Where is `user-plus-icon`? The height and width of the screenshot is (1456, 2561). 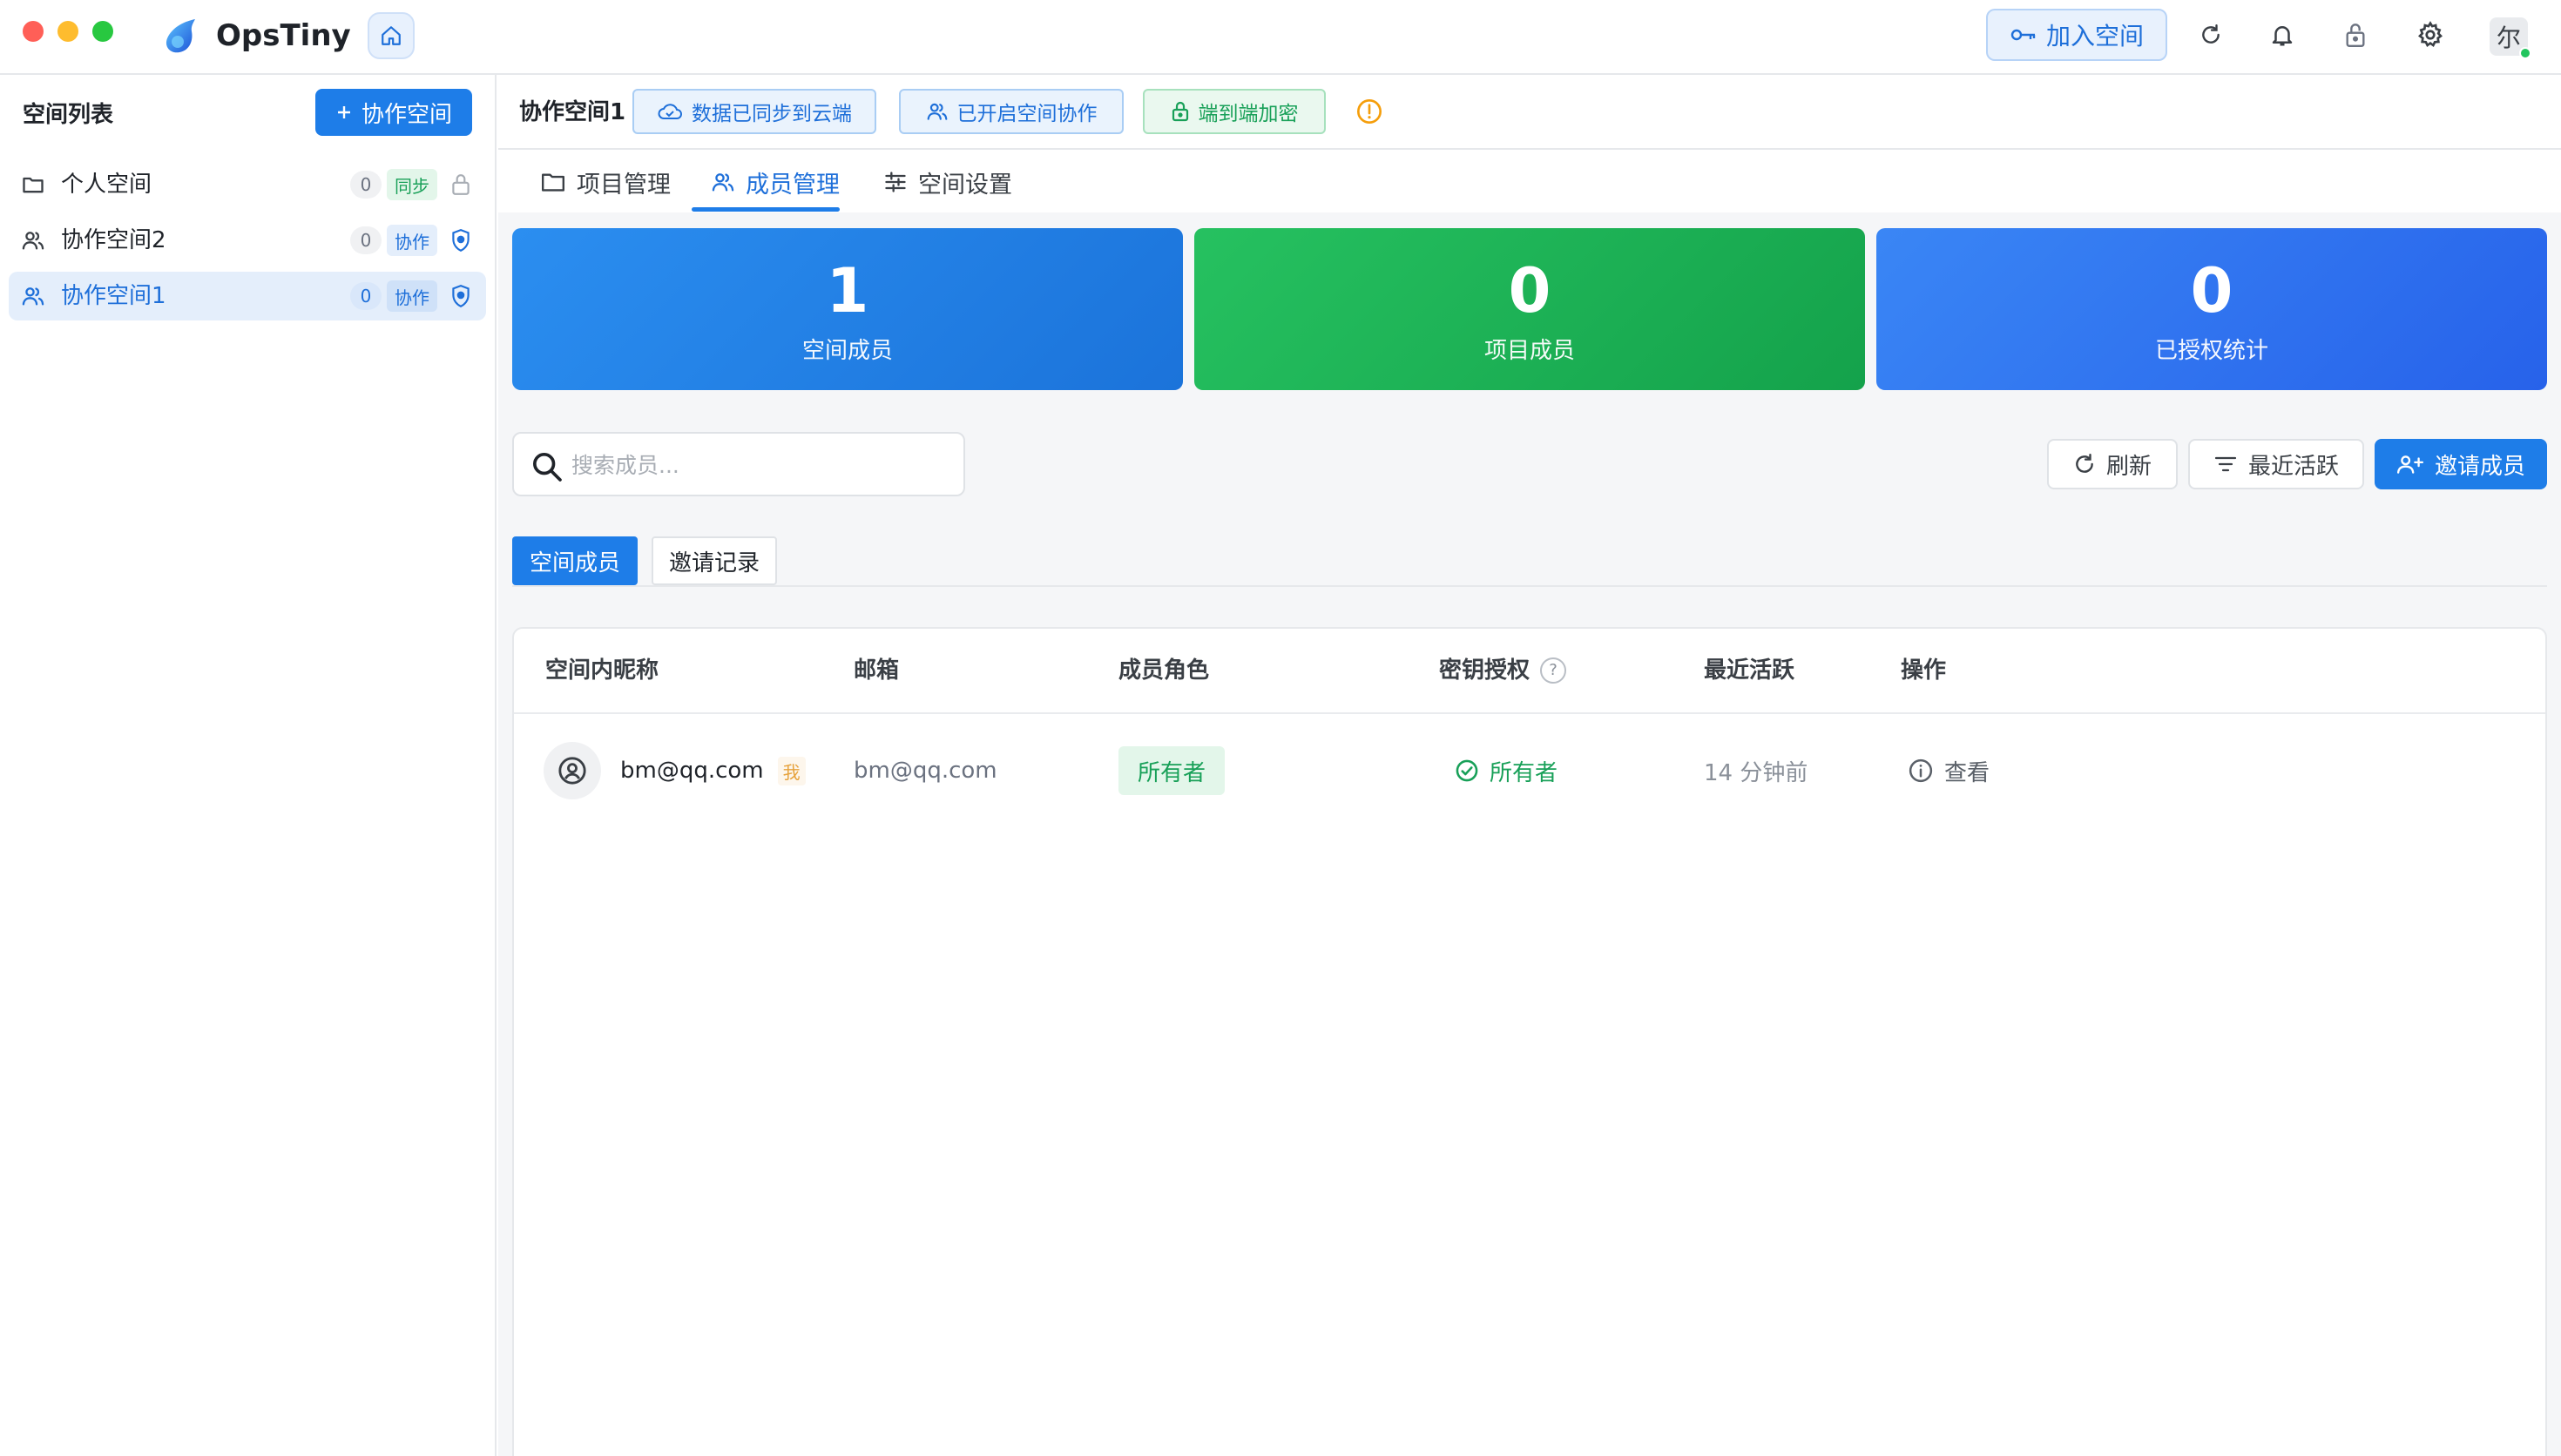 user-plus-icon is located at coordinates (2410, 464).